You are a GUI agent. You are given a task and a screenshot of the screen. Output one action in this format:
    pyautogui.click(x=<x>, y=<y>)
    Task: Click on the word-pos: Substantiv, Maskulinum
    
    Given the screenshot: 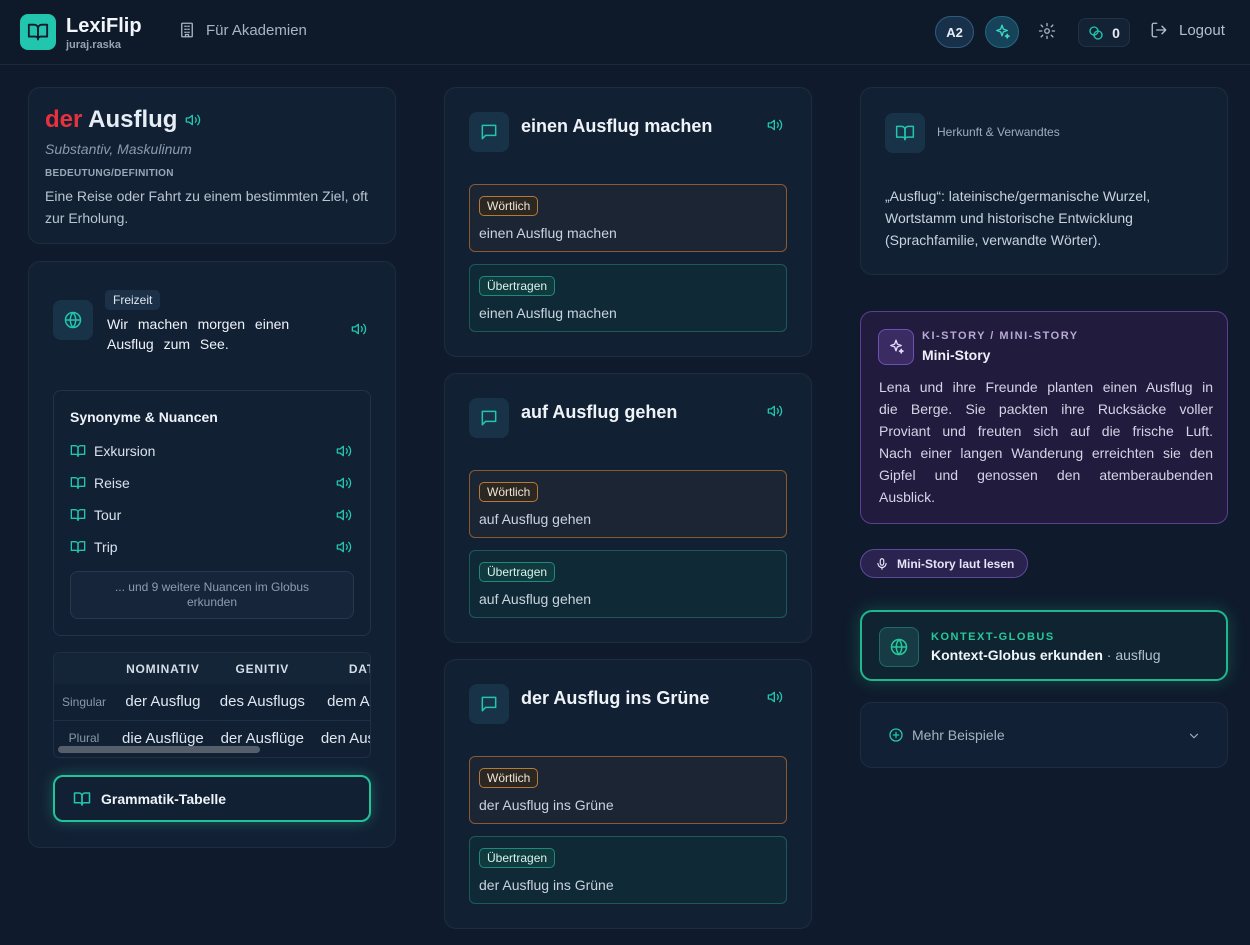 What is the action you would take?
    pyautogui.click(x=118, y=149)
    